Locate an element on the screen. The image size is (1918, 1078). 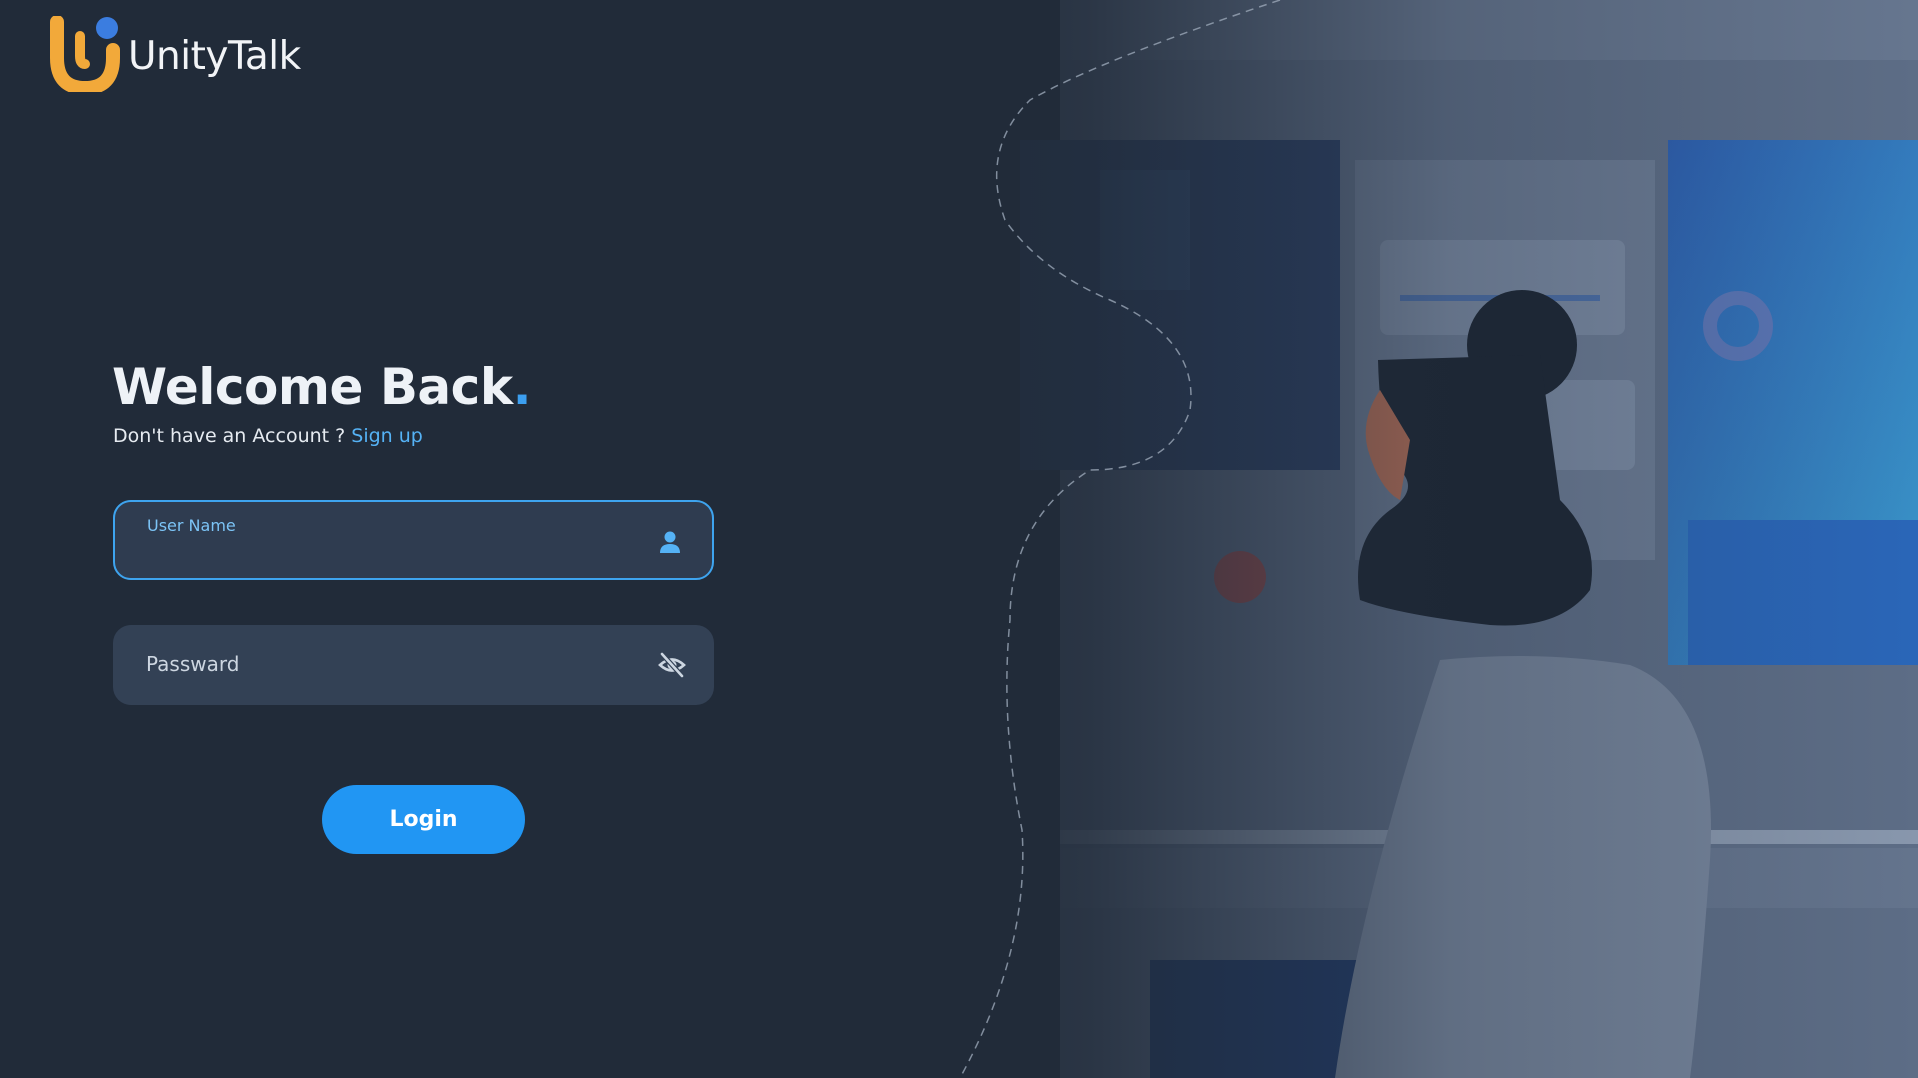
brand-logo: UnityTalk is located at coordinates (175, 54).